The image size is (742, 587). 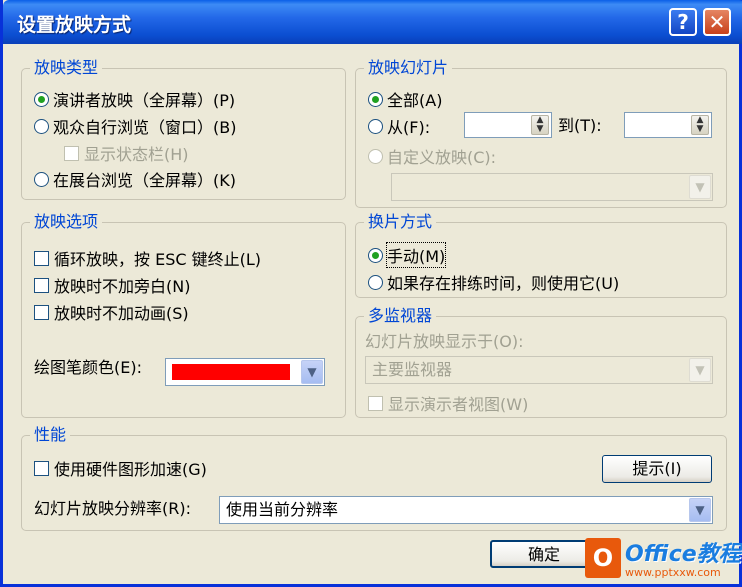 I want to click on checkbox-presenter-view-label: 显示演示者视图(W), so click(x=458, y=404).